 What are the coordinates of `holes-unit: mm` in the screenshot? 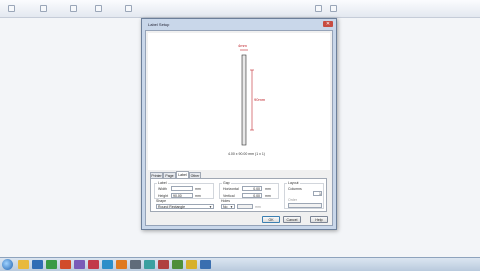 It's located at (258, 207).